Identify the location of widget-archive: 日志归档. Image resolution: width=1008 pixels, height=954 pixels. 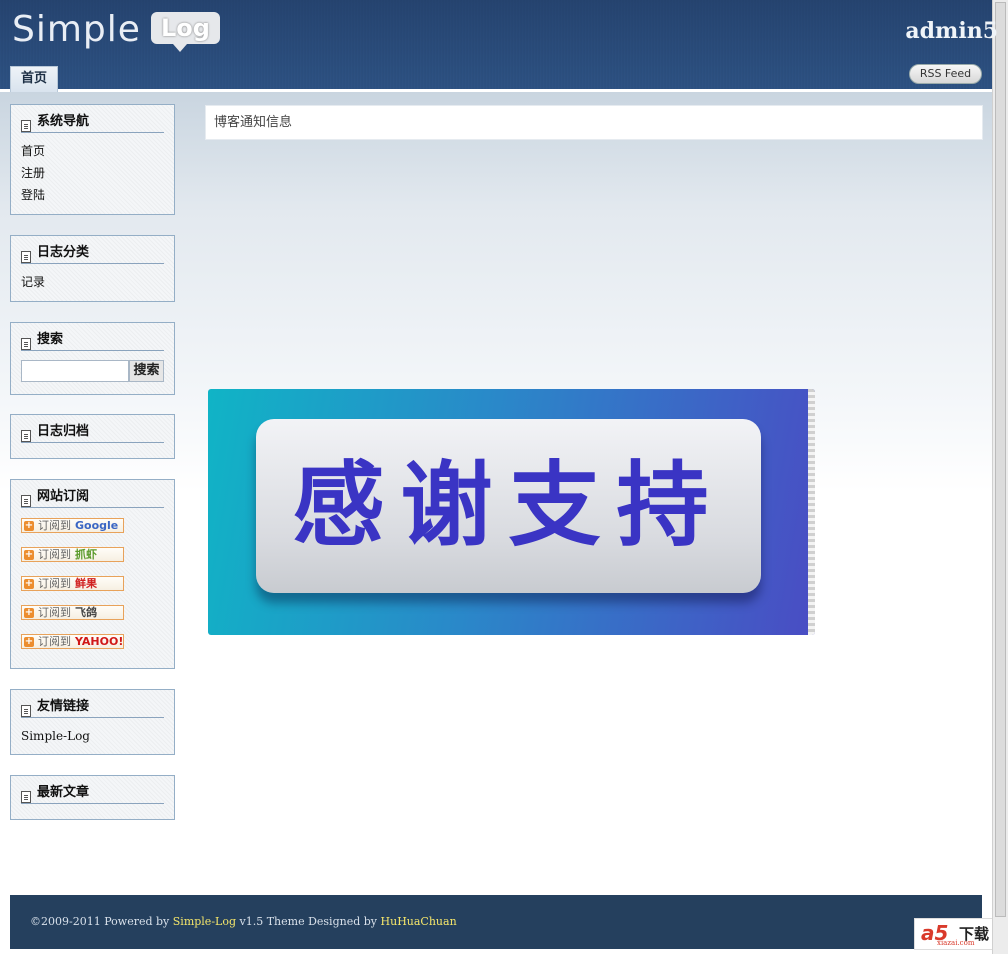
(92, 436).